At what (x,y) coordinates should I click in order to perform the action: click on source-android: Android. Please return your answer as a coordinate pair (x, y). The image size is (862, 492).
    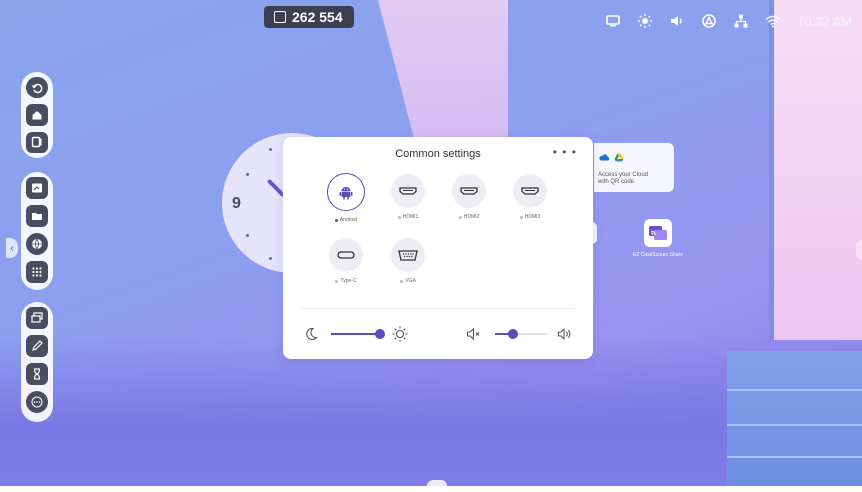
    Looking at the image, I should click on (346, 198).